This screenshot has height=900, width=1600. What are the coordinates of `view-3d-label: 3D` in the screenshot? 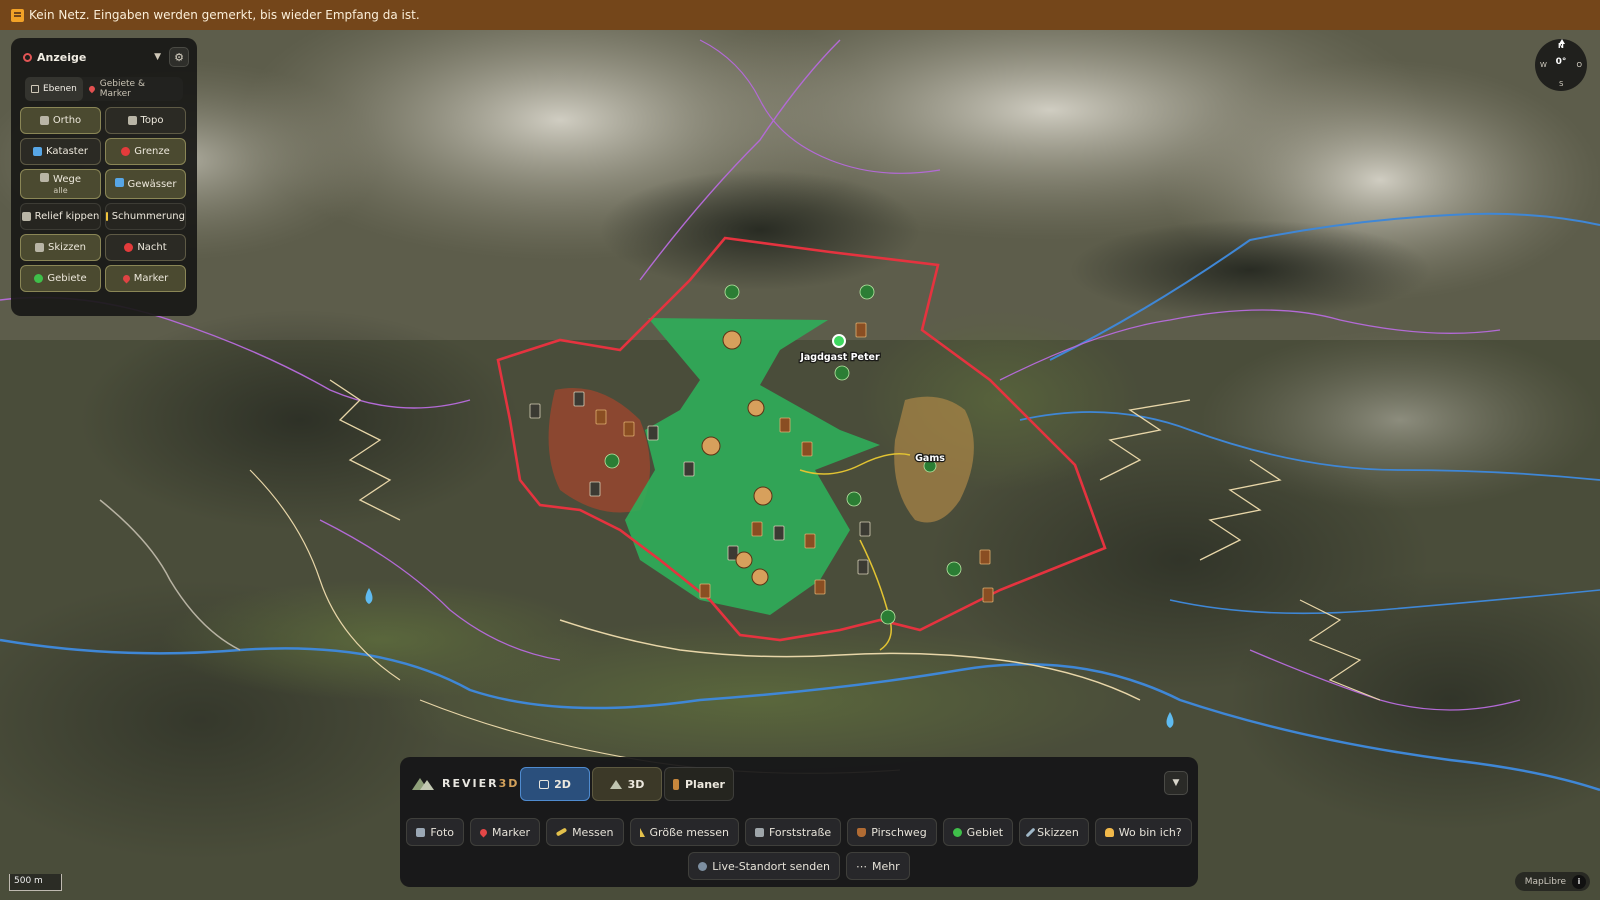 It's located at (636, 784).